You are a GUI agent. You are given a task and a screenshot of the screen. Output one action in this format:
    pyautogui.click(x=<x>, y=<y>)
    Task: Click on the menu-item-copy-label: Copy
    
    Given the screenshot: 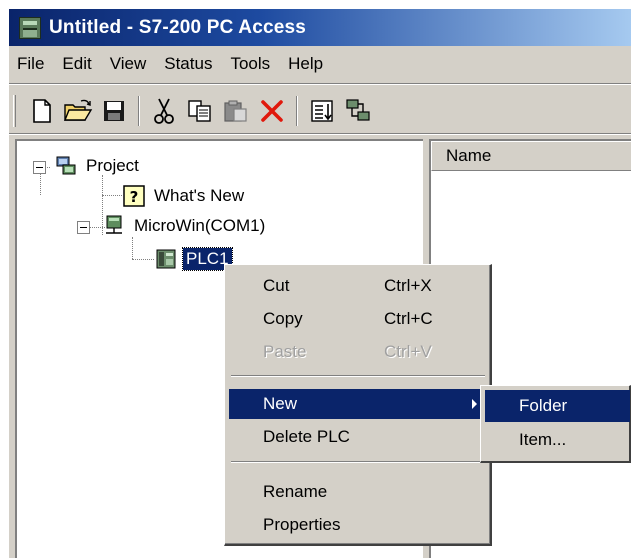 What is the action you would take?
    pyautogui.click(x=283, y=318)
    